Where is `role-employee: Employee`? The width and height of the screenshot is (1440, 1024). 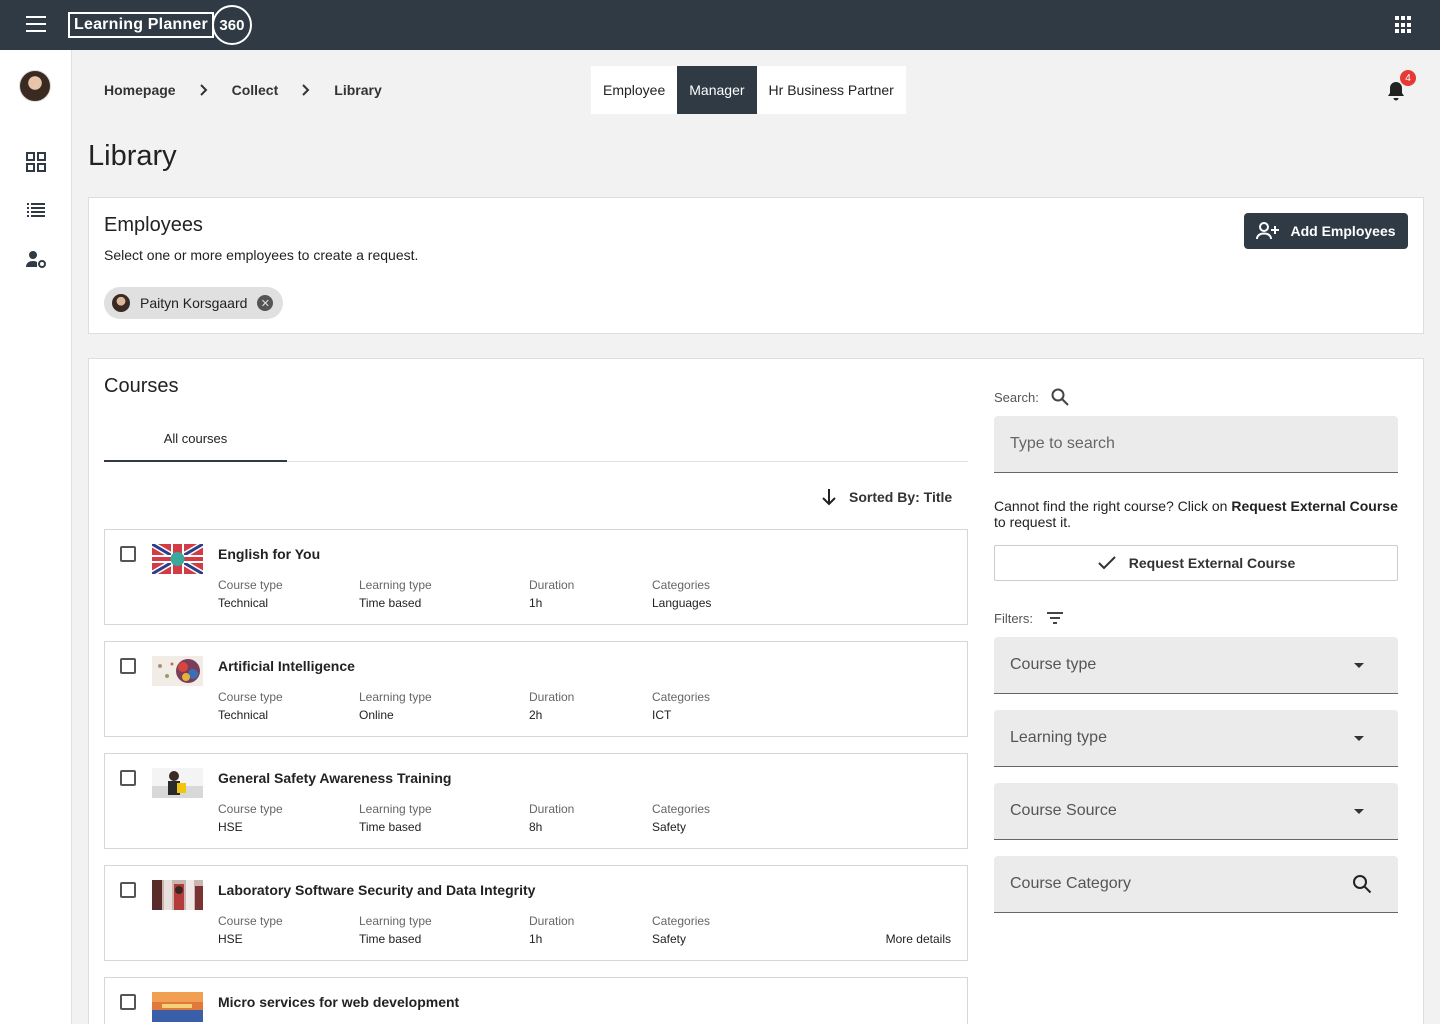
role-employee: Employee is located at coordinates (634, 90).